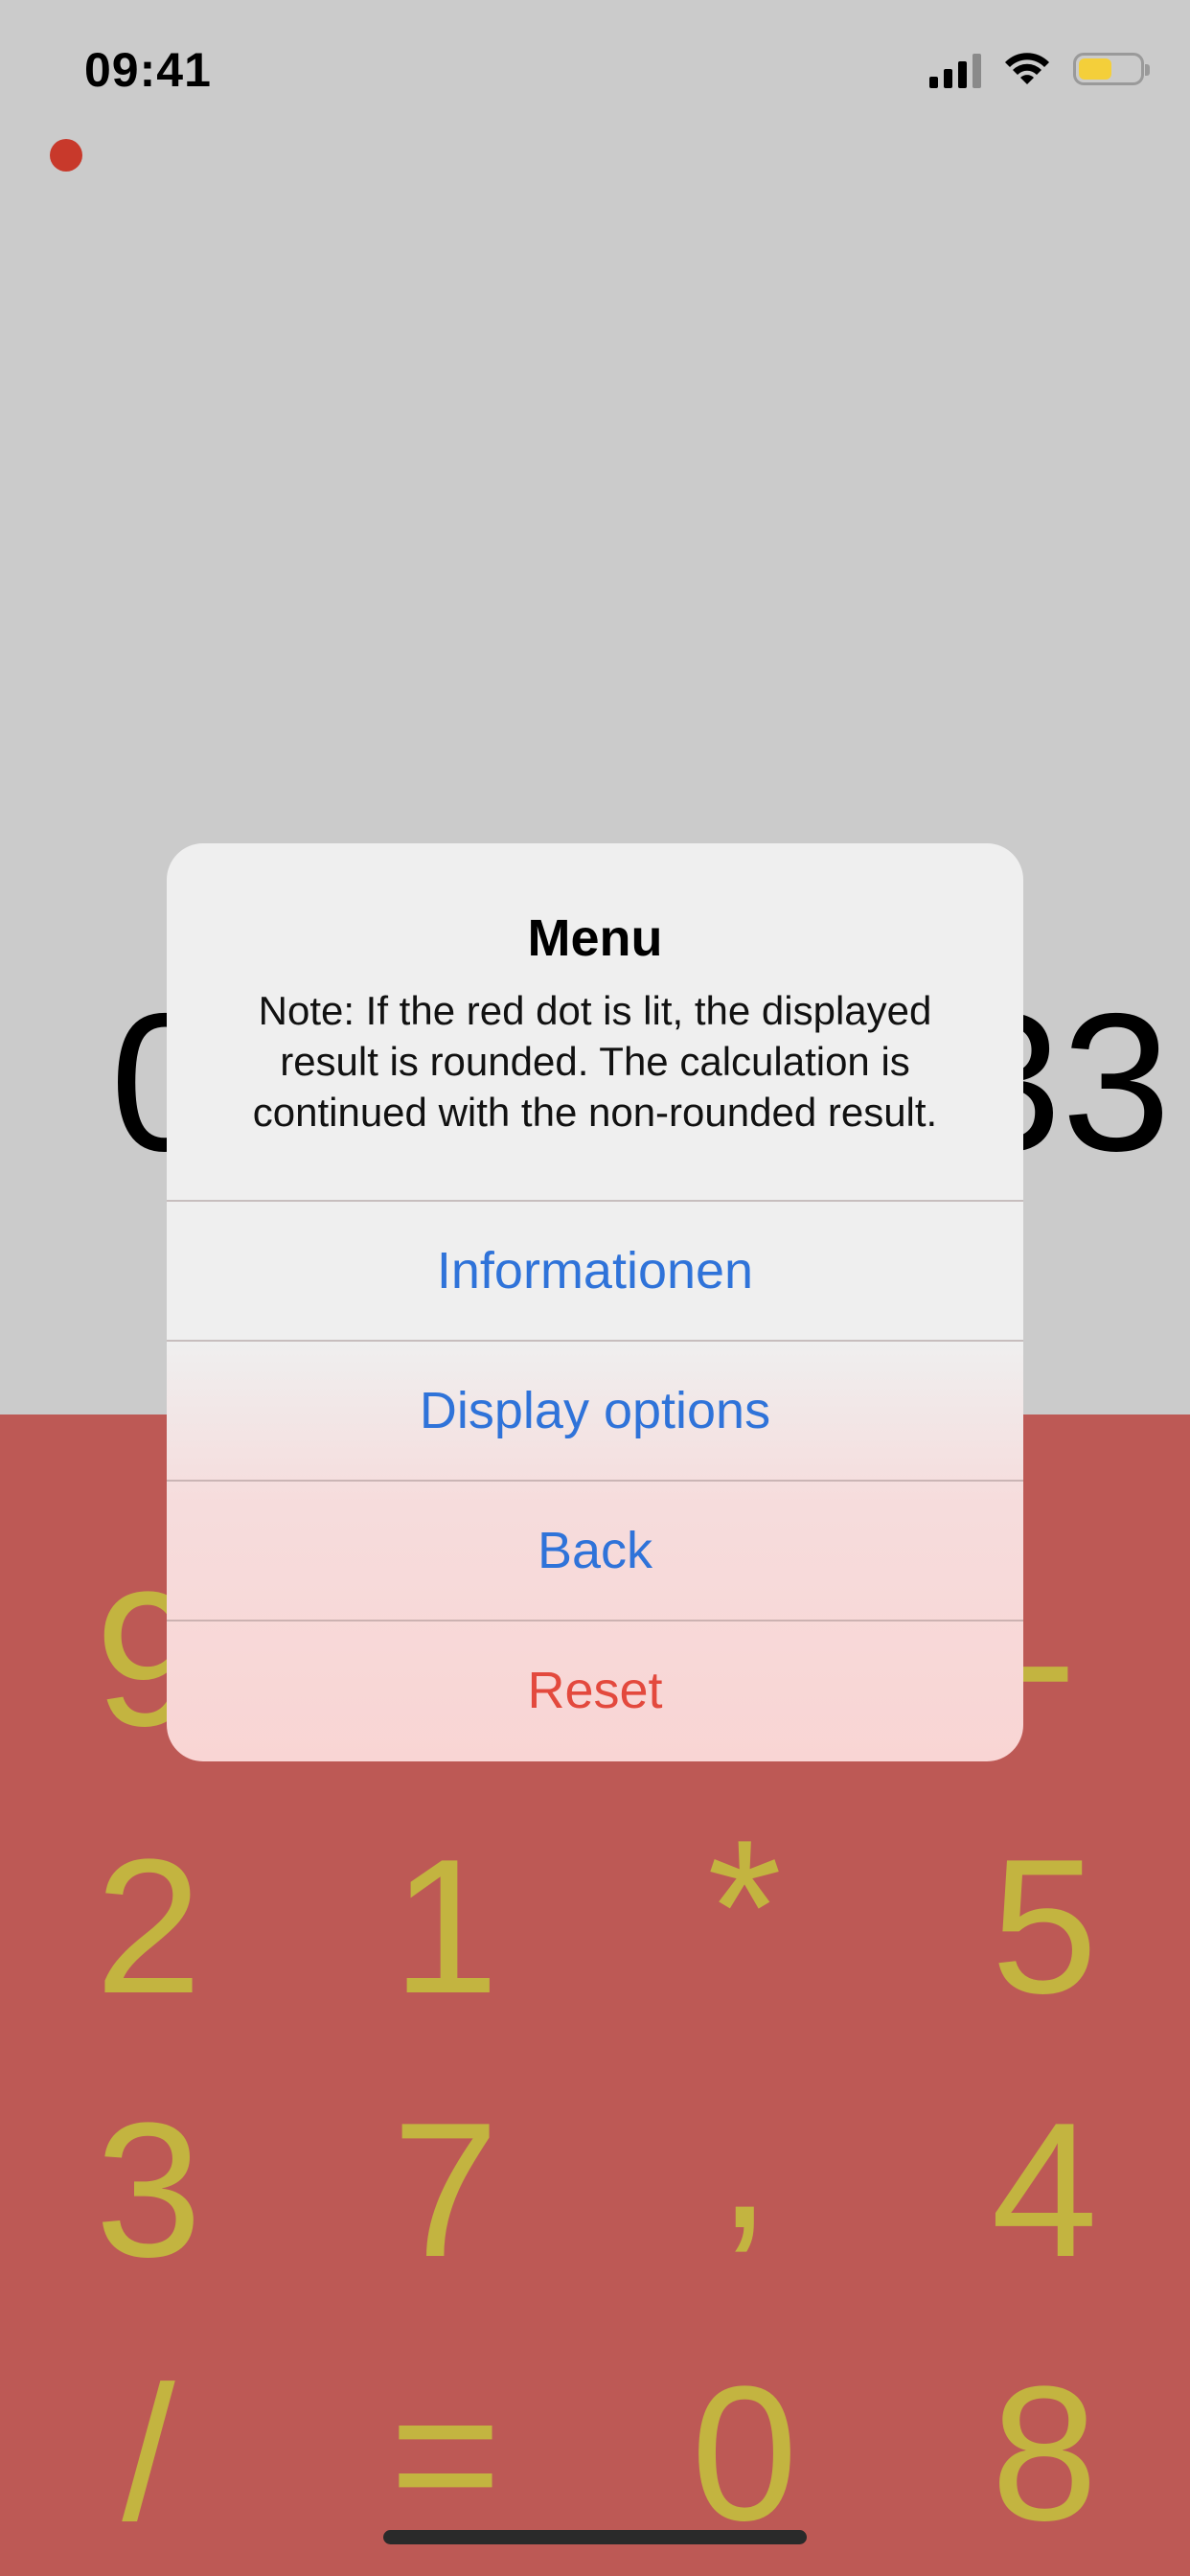  What do you see at coordinates (595, 1270) in the screenshot?
I see `informationen-button: Informationen` at bounding box center [595, 1270].